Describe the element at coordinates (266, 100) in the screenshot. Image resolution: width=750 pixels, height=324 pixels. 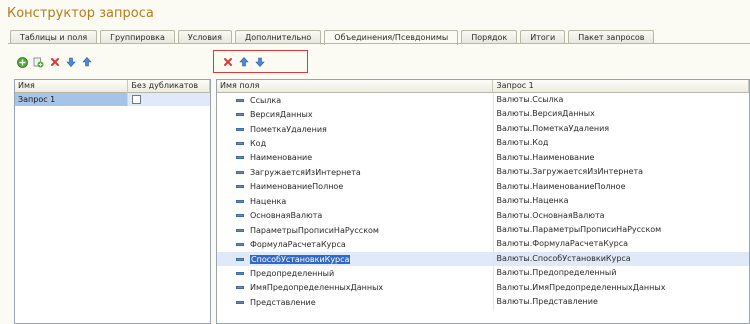
I see `field-name: Ссылка` at that location.